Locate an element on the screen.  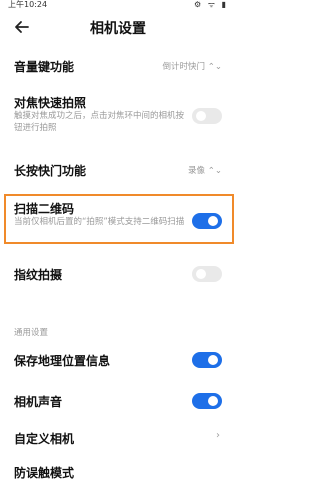
chevron-right-icon: › is located at coordinates (218, 435).